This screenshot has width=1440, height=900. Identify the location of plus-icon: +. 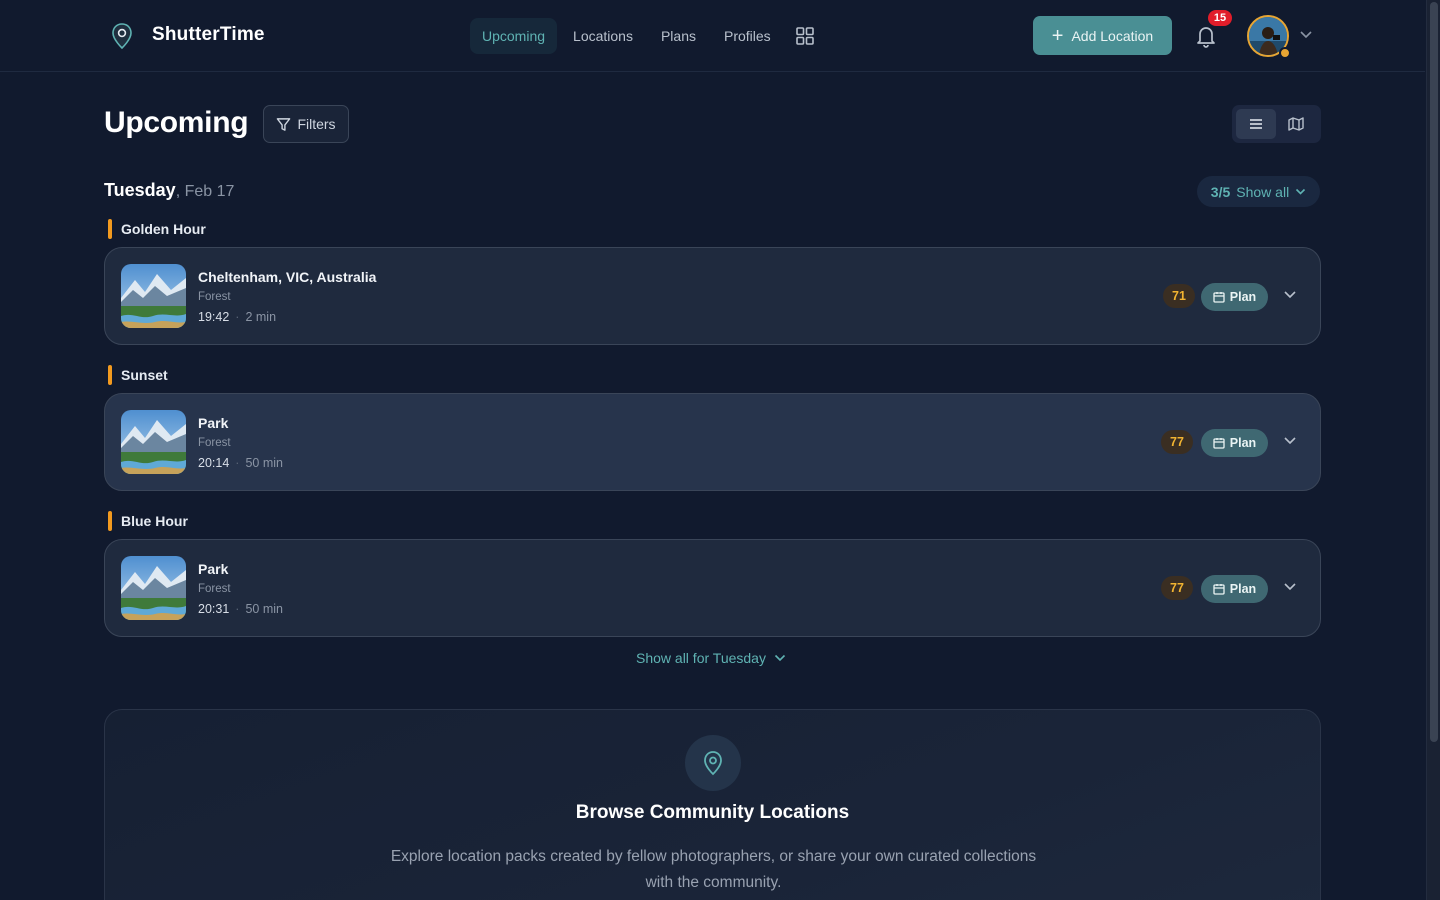
(1057, 35).